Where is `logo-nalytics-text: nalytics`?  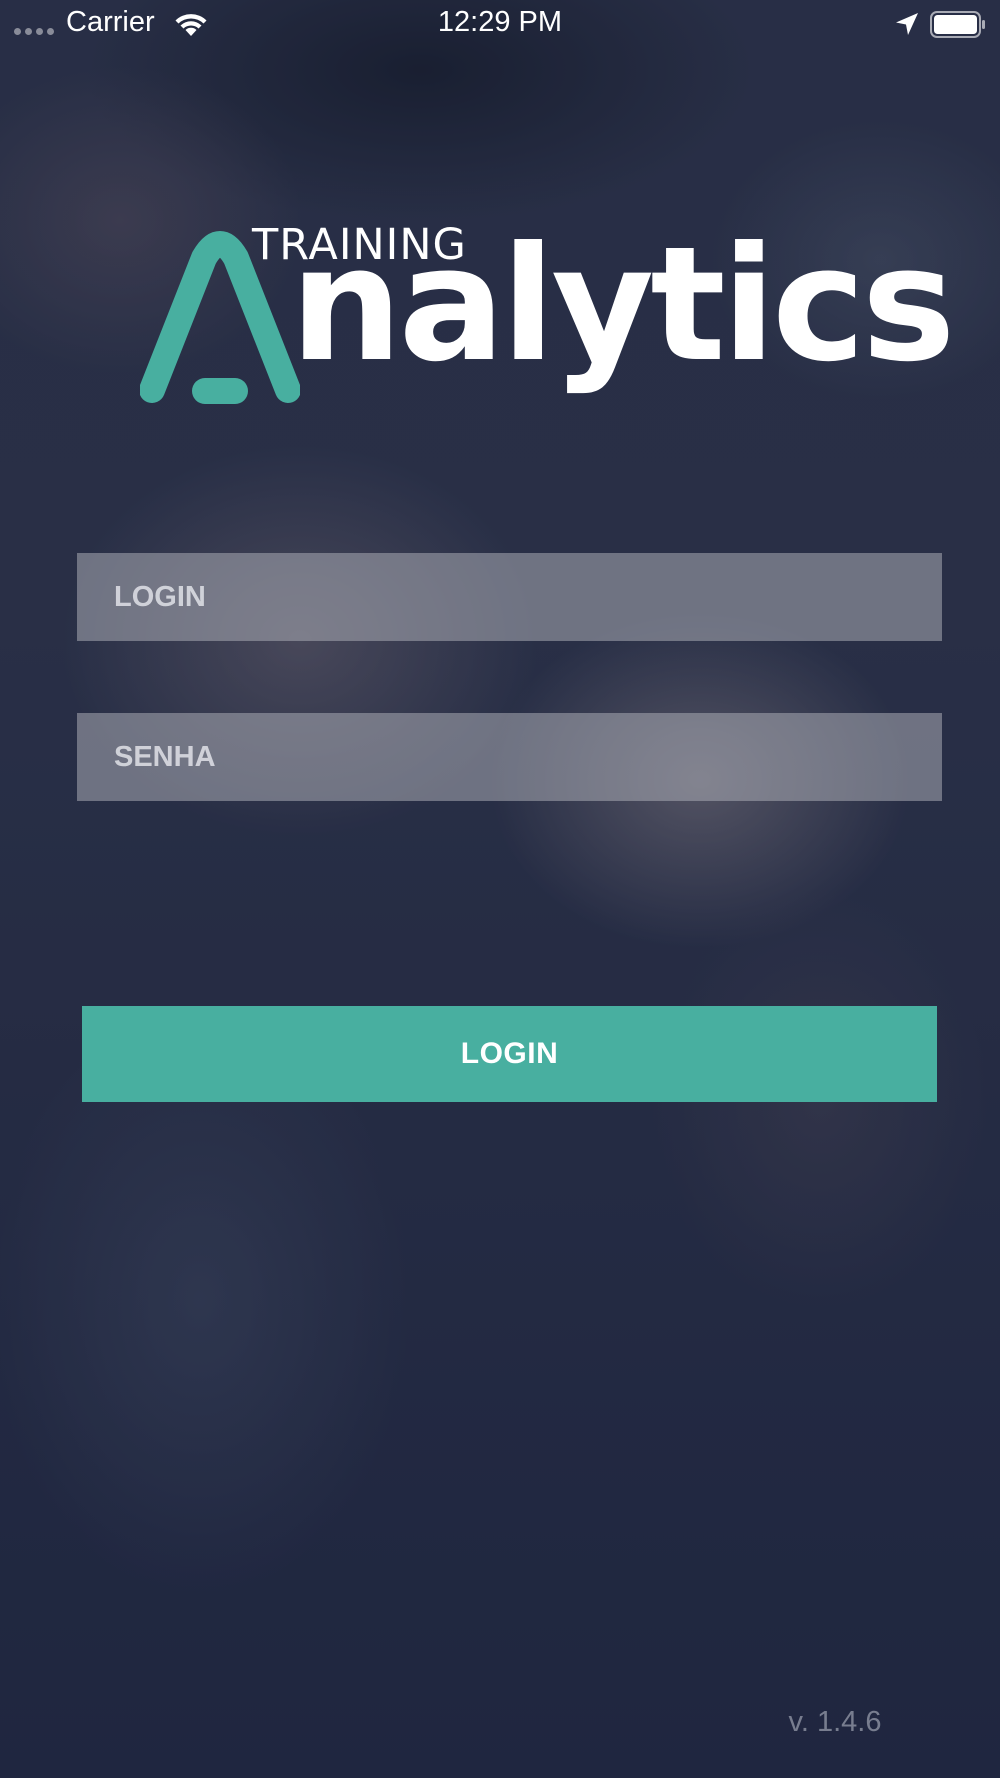
logo-nalytics-text: nalytics is located at coordinates (623, 305).